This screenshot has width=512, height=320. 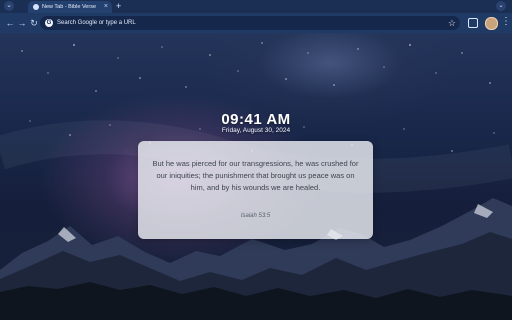 I want to click on avatar, so click(x=491, y=23).